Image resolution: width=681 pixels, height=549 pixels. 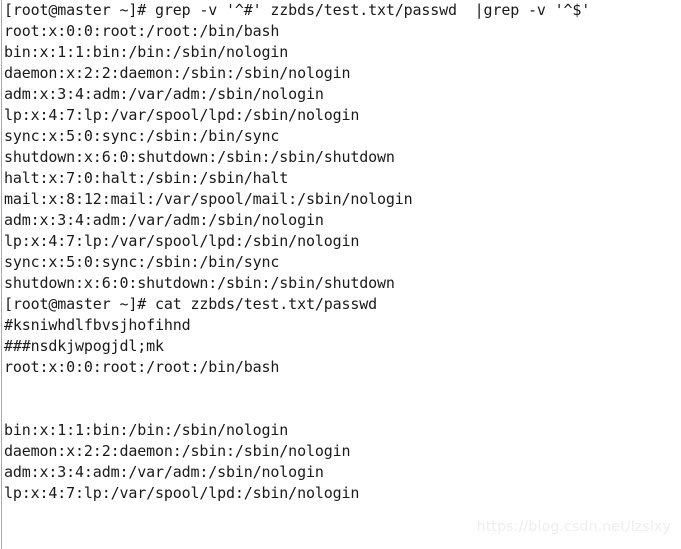 What do you see at coordinates (146, 178) in the screenshot?
I see `terminal-line: halt:x:7:0:halt:/sbin:/sbin/halt` at bounding box center [146, 178].